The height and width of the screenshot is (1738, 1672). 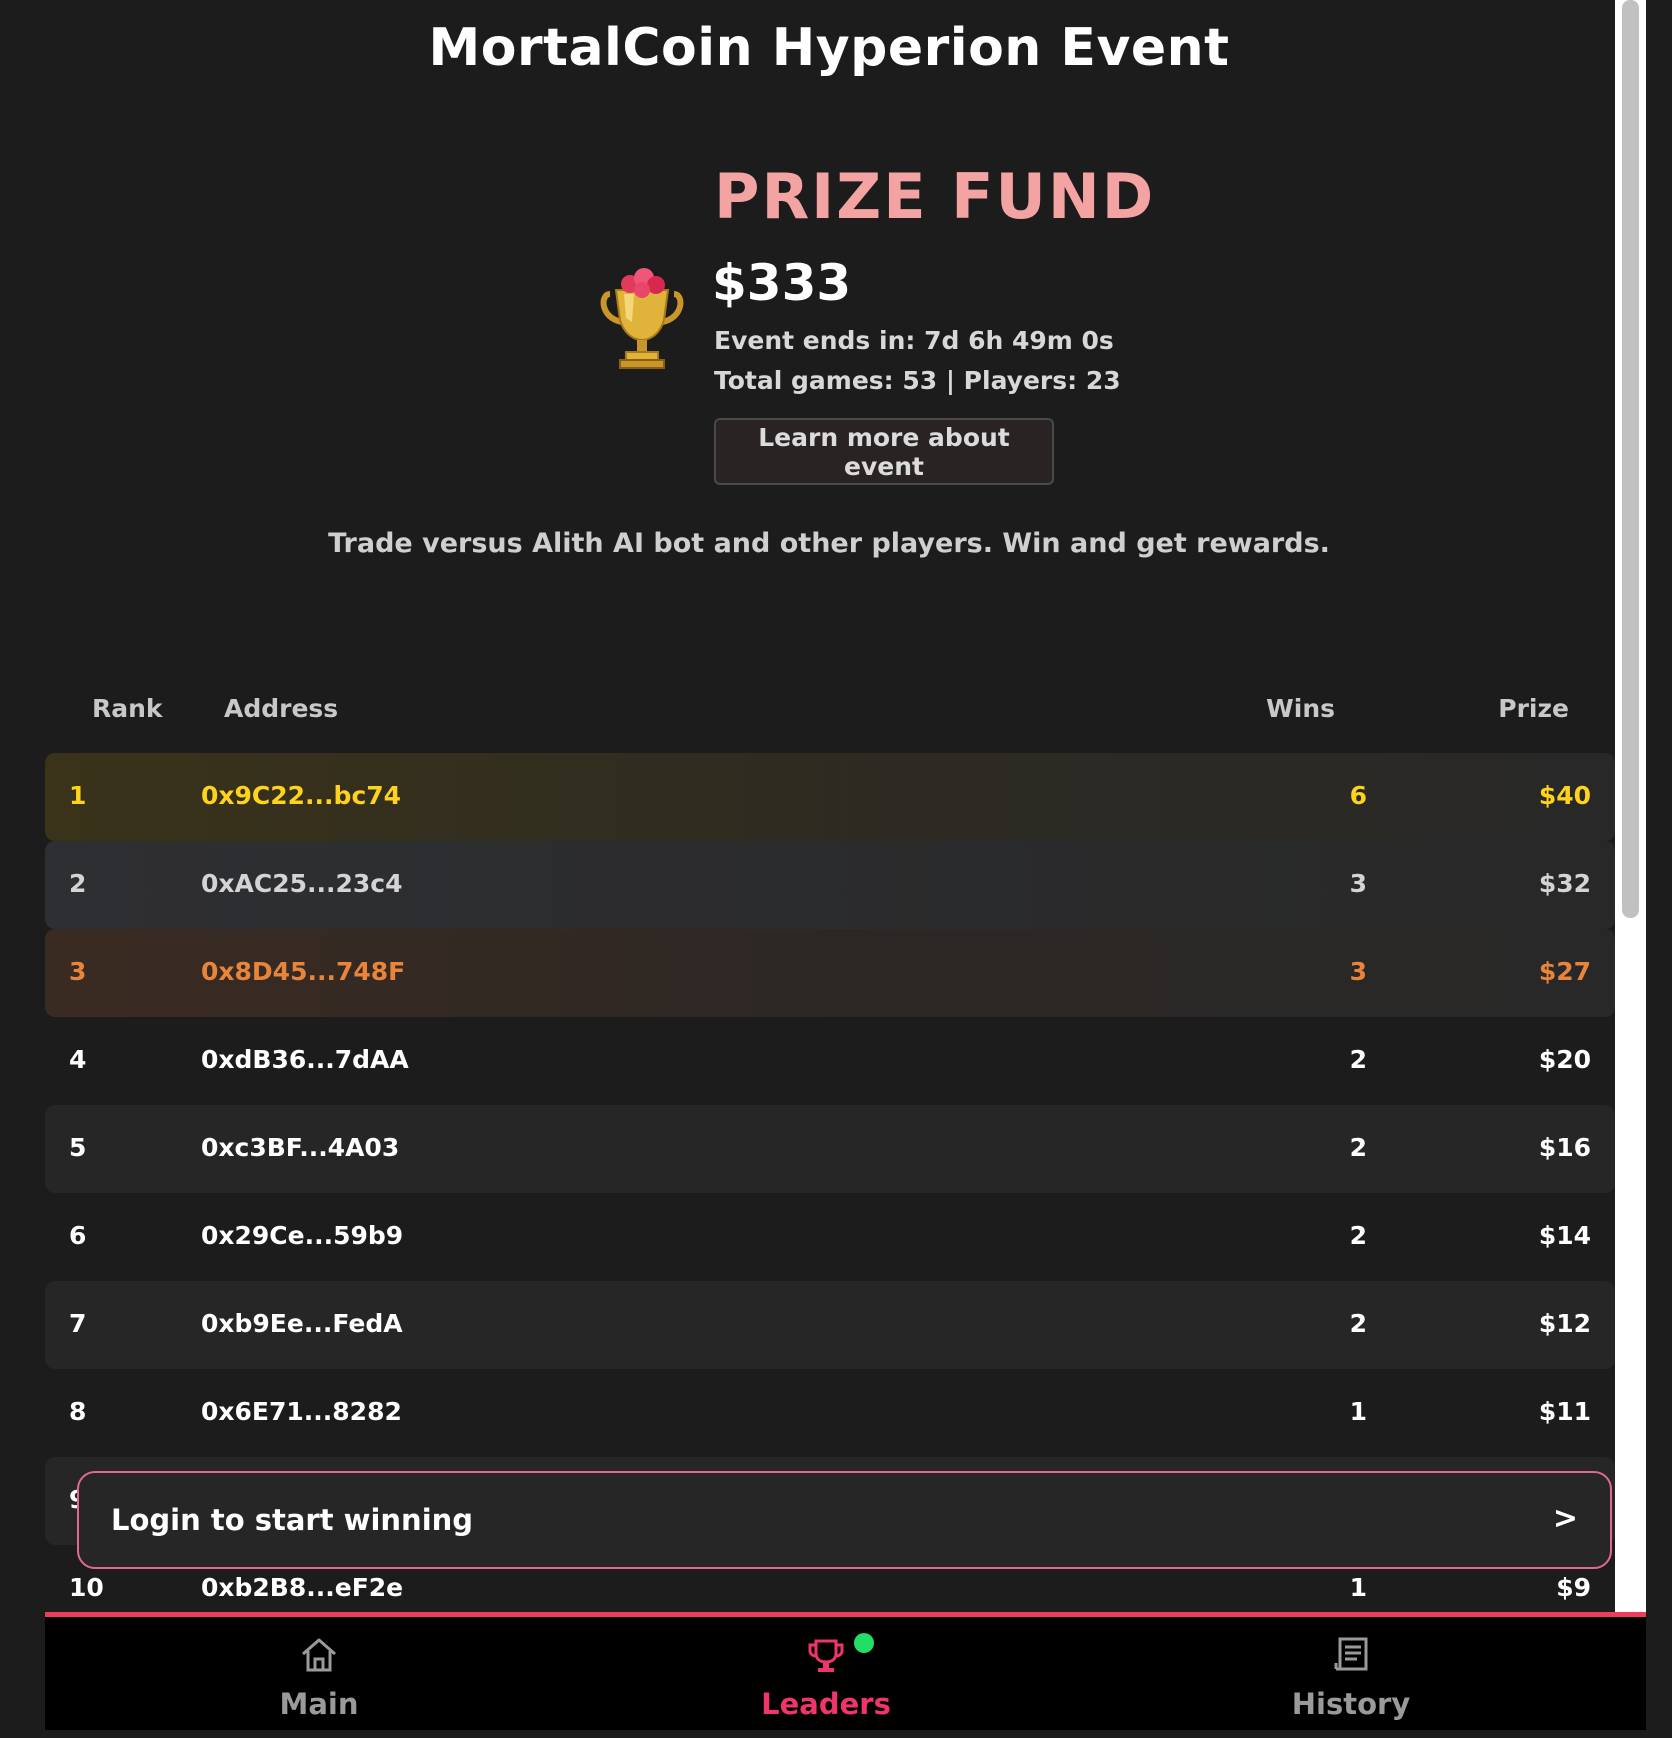 What do you see at coordinates (1351, 1704) in the screenshot?
I see `nav-label-history: History` at bounding box center [1351, 1704].